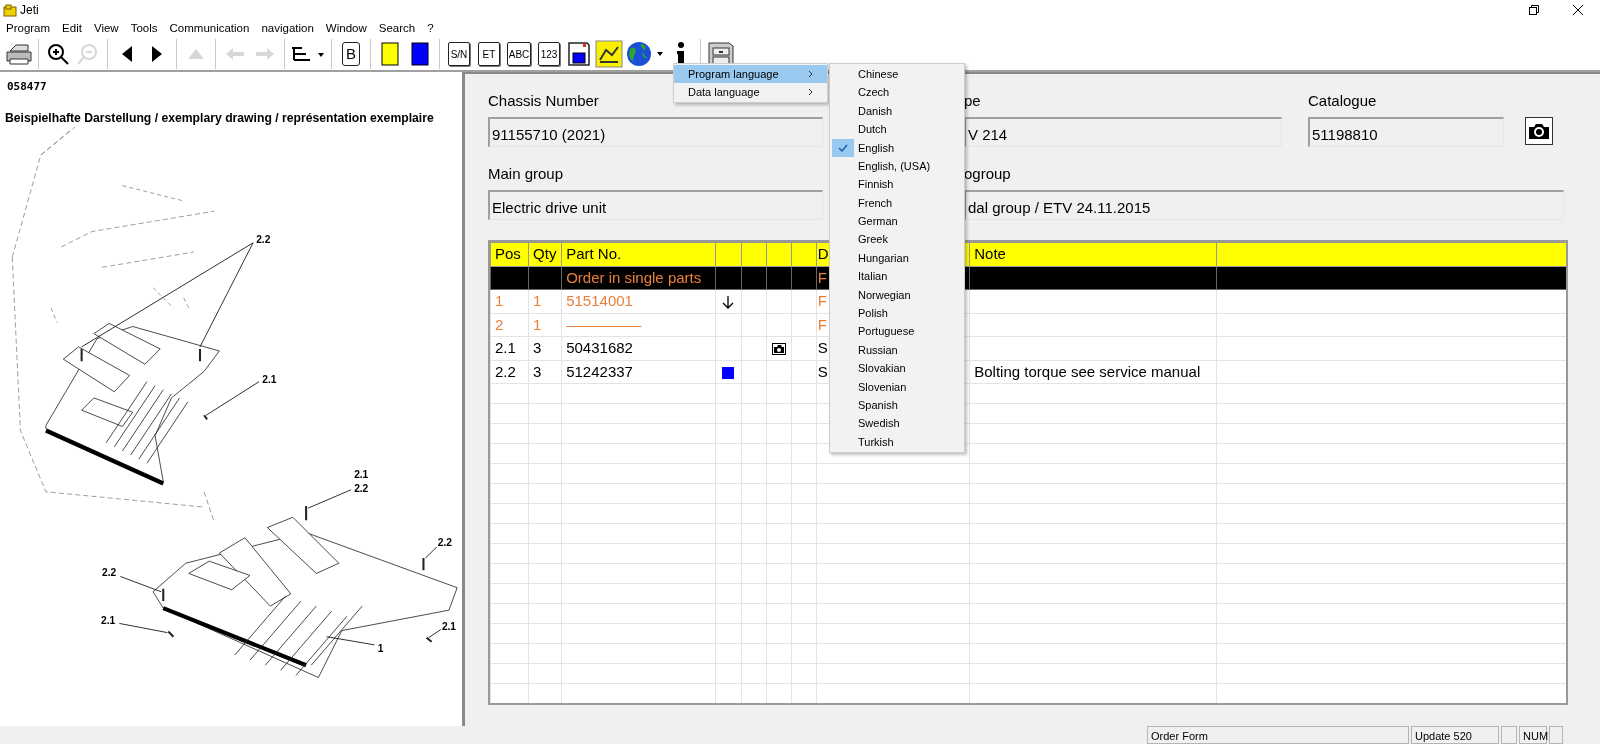  I want to click on menu-item: Program language, so click(750, 74).